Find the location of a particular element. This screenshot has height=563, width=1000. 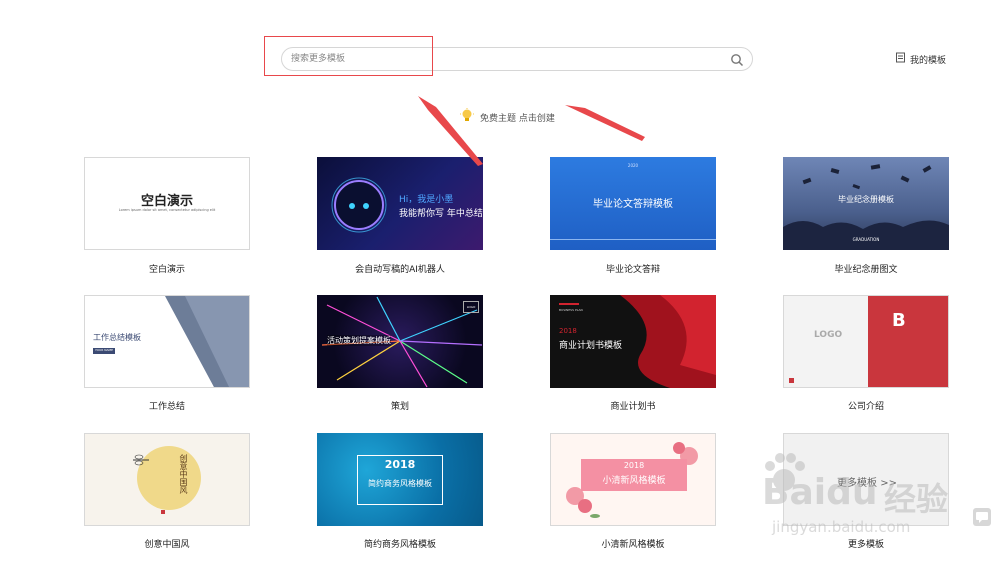

seal-mark is located at coordinates (163, 512).